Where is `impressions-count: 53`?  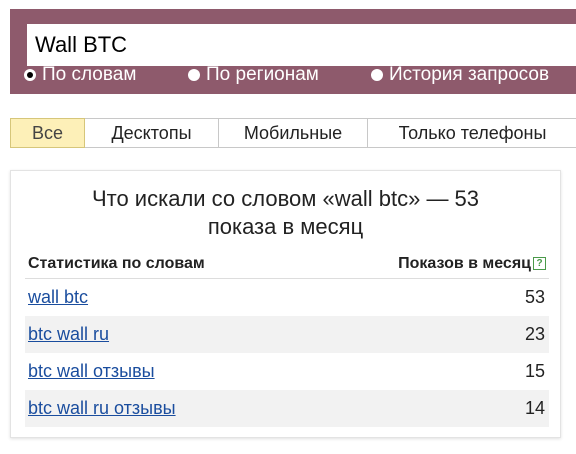 impressions-count: 53 is located at coordinates (534, 297).